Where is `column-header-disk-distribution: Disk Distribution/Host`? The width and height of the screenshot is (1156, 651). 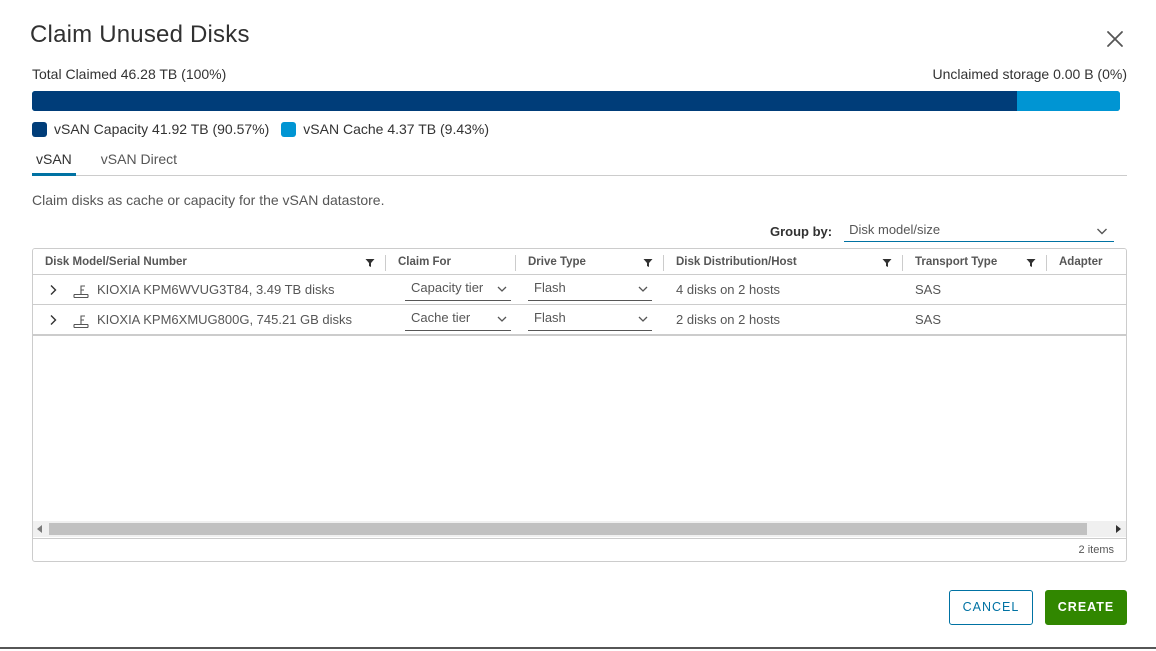
column-header-disk-distribution: Disk Distribution/Host is located at coordinates (783, 262).